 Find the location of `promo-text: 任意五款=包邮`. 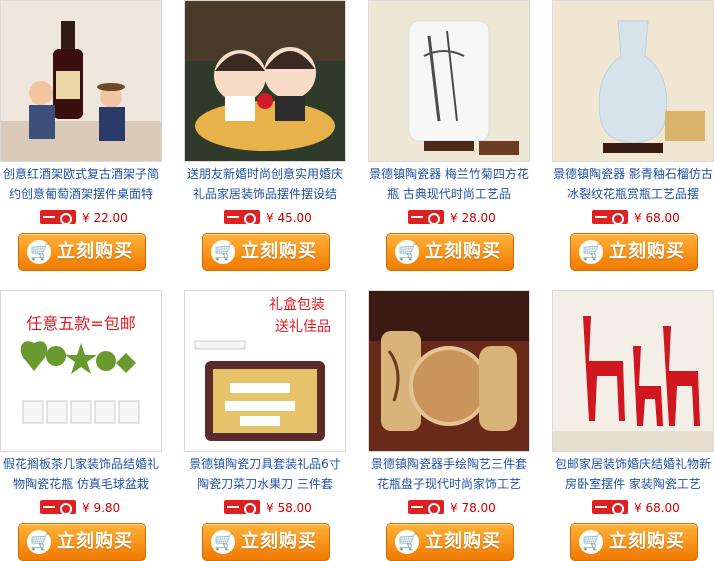

promo-text: 任意五款=包邮 is located at coordinates (80, 323).